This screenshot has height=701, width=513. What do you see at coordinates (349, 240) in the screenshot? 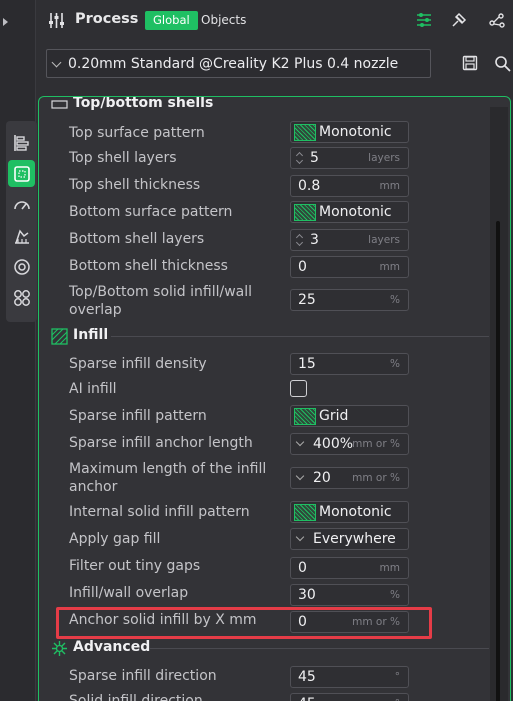
I see `bottom-shell-layers-input: 3 layers` at bounding box center [349, 240].